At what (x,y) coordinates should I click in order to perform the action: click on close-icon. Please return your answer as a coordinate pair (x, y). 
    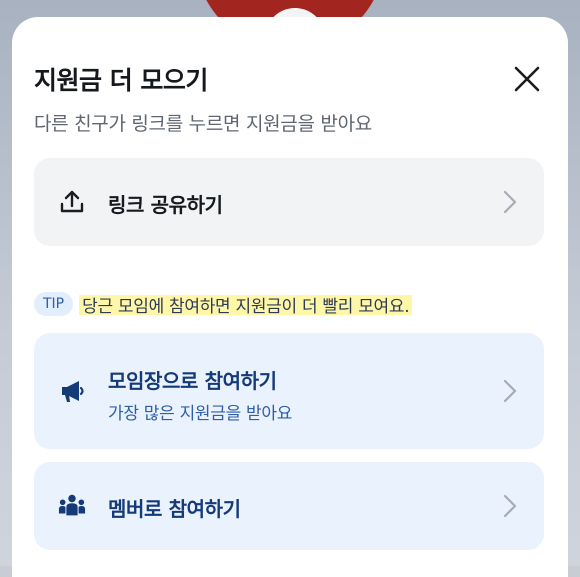
    Looking at the image, I should click on (527, 79).